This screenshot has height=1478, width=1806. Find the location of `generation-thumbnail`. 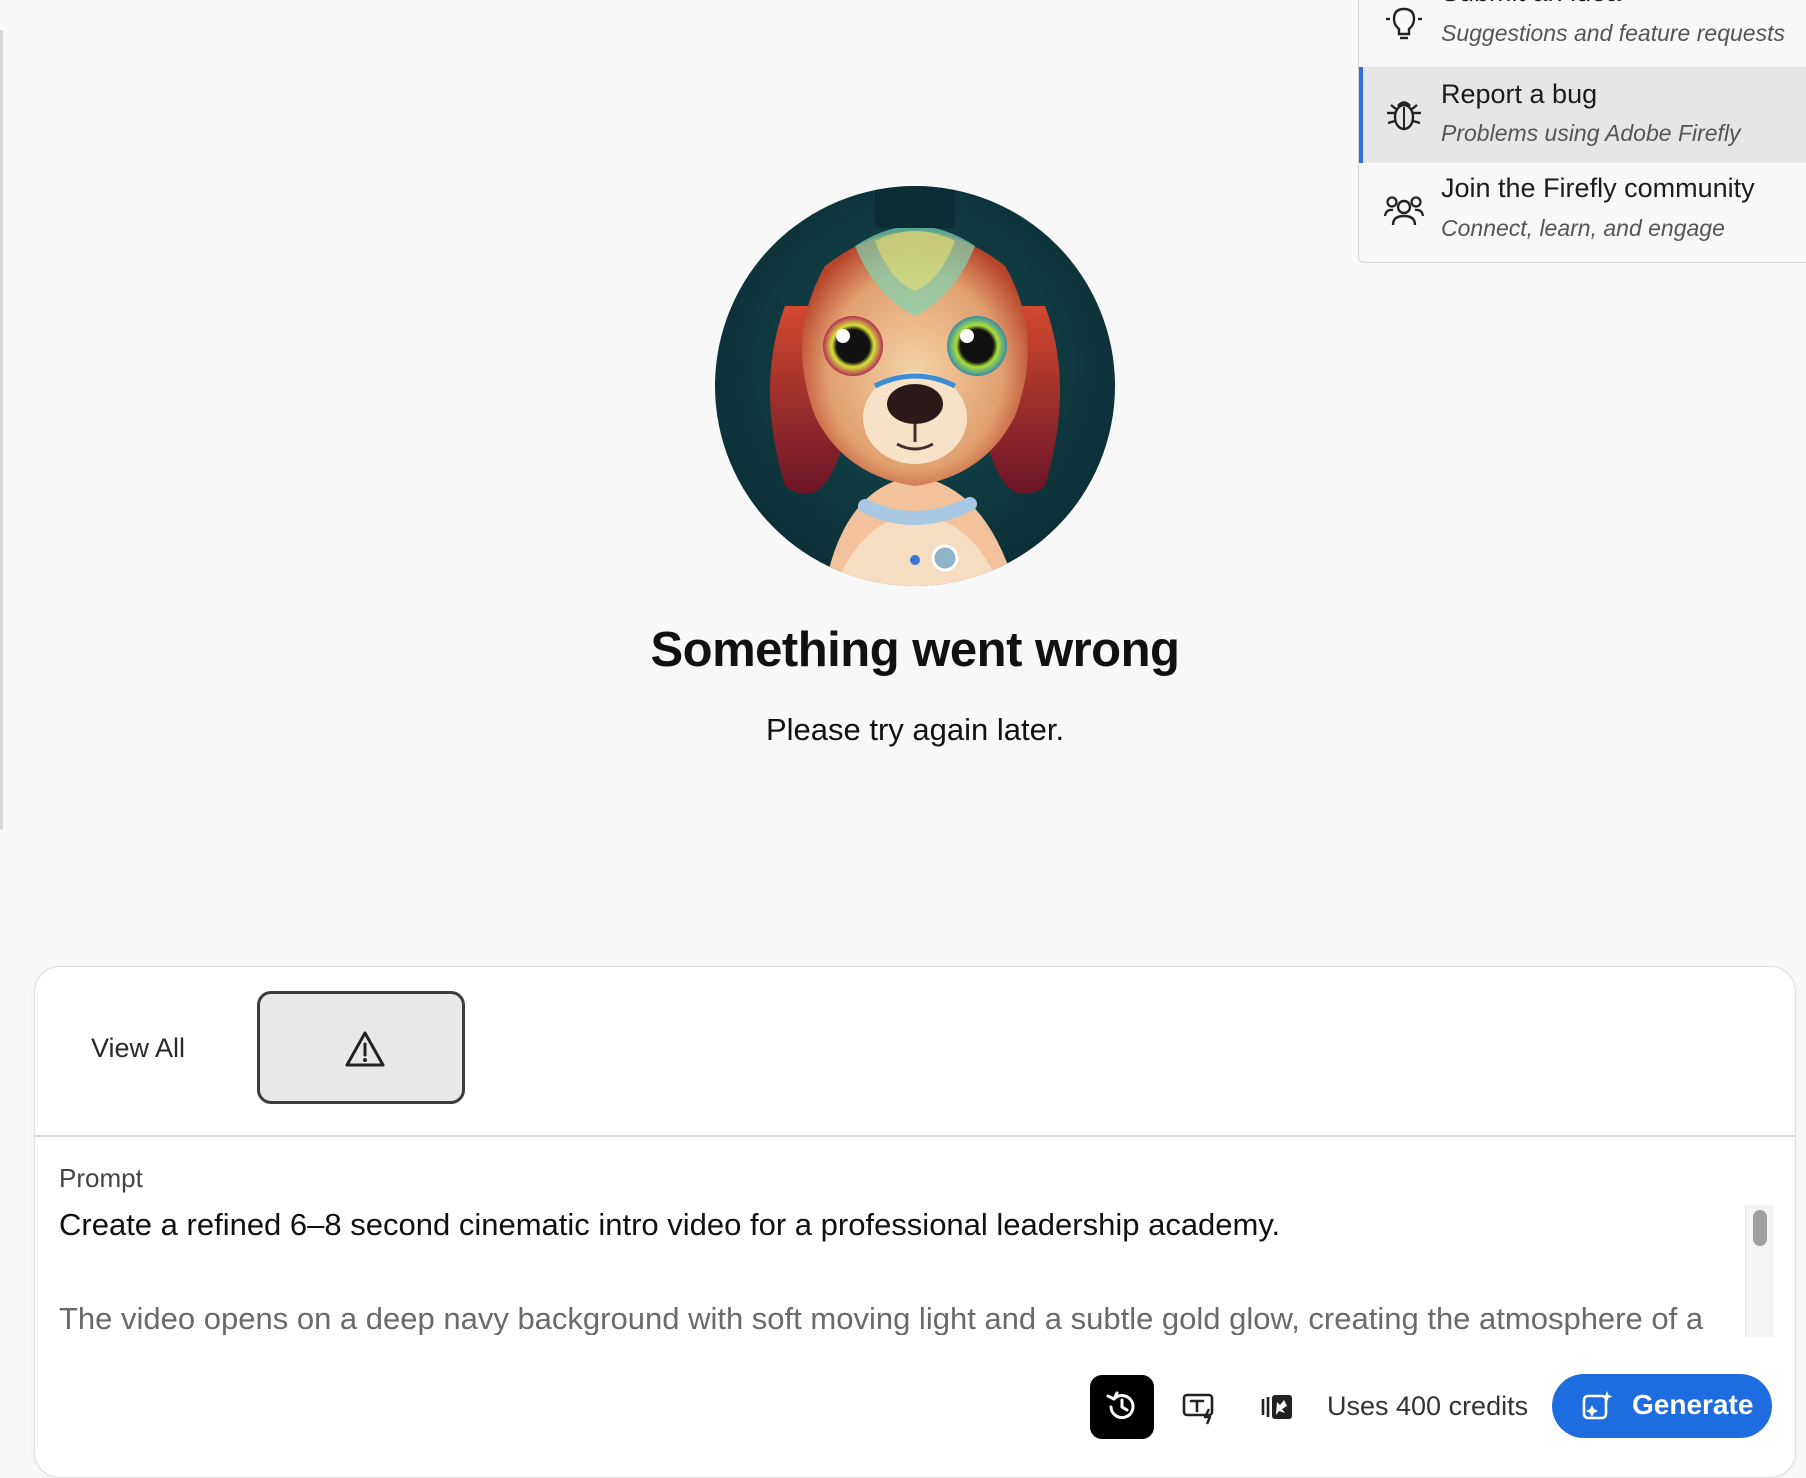

generation-thumbnail is located at coordinates (361, 1047).